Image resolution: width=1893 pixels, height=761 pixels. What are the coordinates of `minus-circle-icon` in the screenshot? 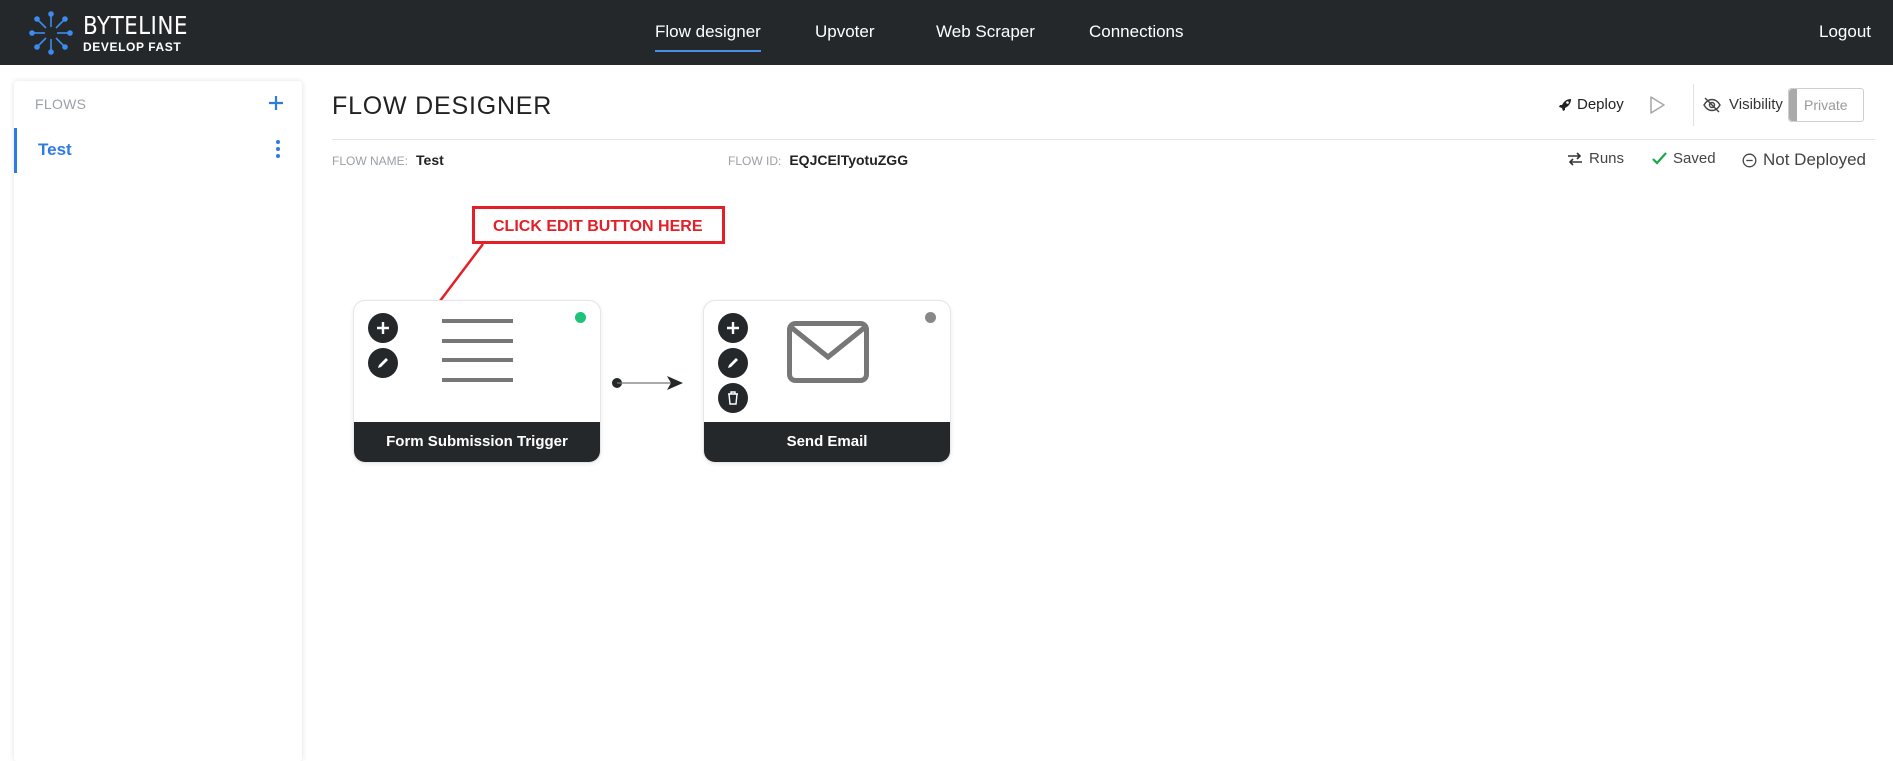 It's located at (1749, 160).